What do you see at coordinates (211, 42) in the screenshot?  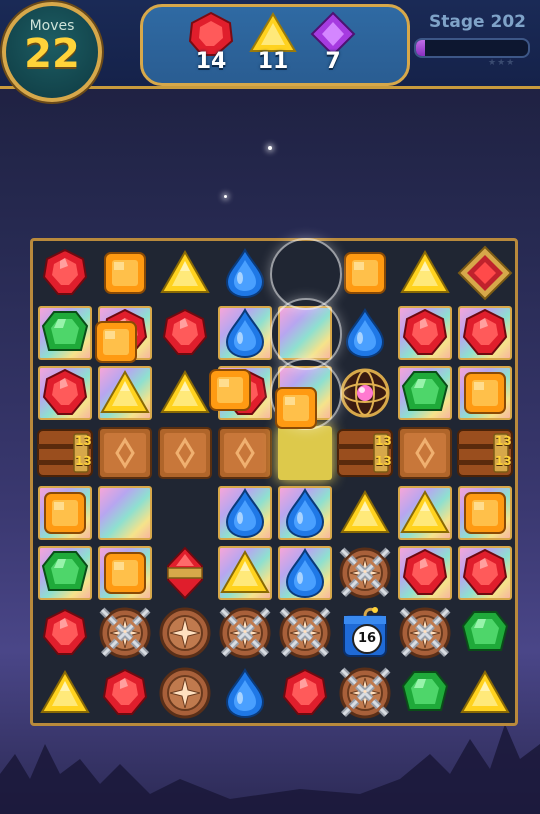 I see `goal-red: 14` at bounding box center [211, 42].